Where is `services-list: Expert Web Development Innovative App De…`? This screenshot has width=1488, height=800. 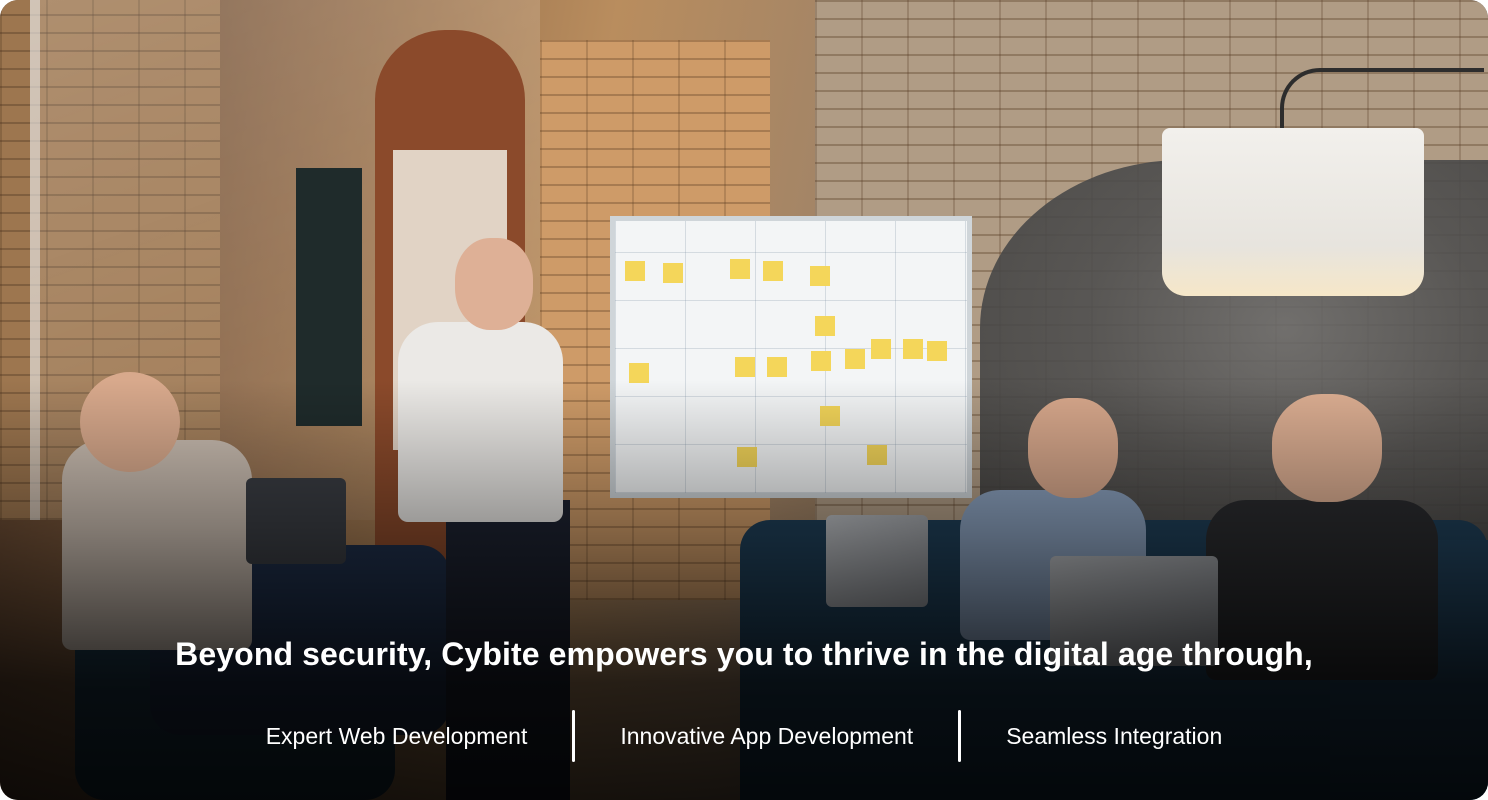 services-list: Expert Web Development Innovative App De… is located at coordinates (744, 736).